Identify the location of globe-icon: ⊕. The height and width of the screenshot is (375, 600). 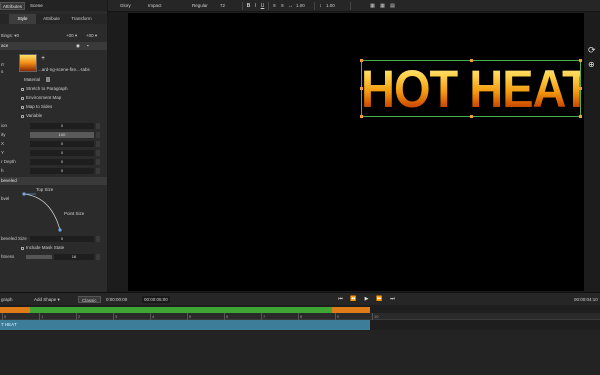
(591, 64).